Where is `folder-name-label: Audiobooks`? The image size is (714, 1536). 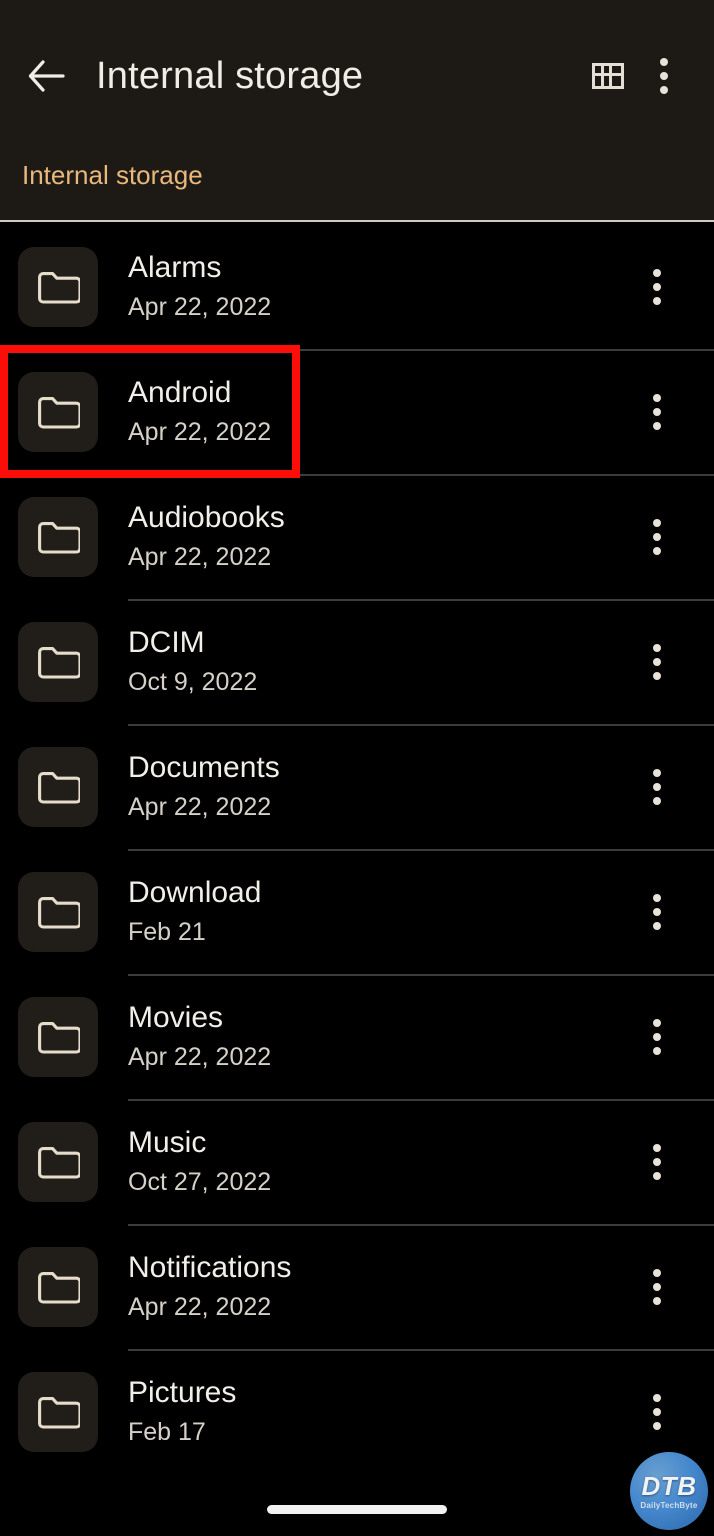 folder-name-label: Audiobooks is located at coordinates (206, 517).